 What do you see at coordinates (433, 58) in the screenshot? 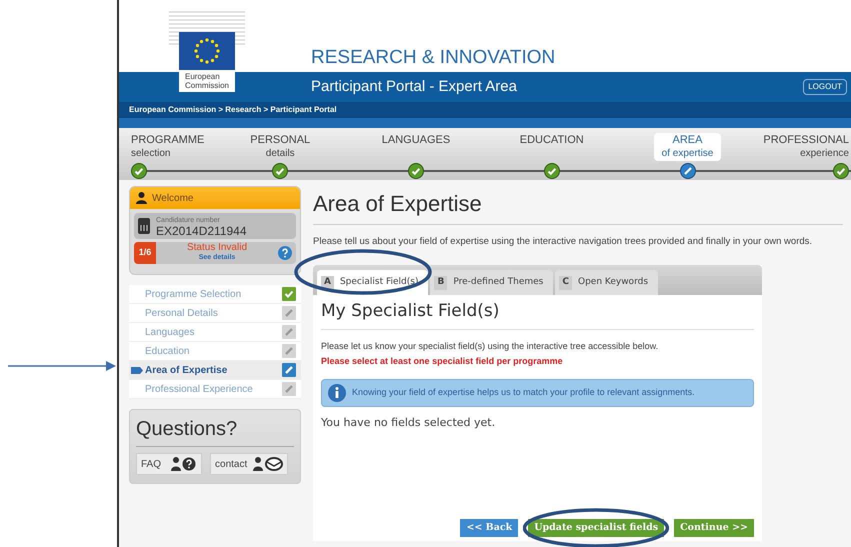
I see `site-title: RESEARCH & INNOVATION` at bounding box center [433, 58].